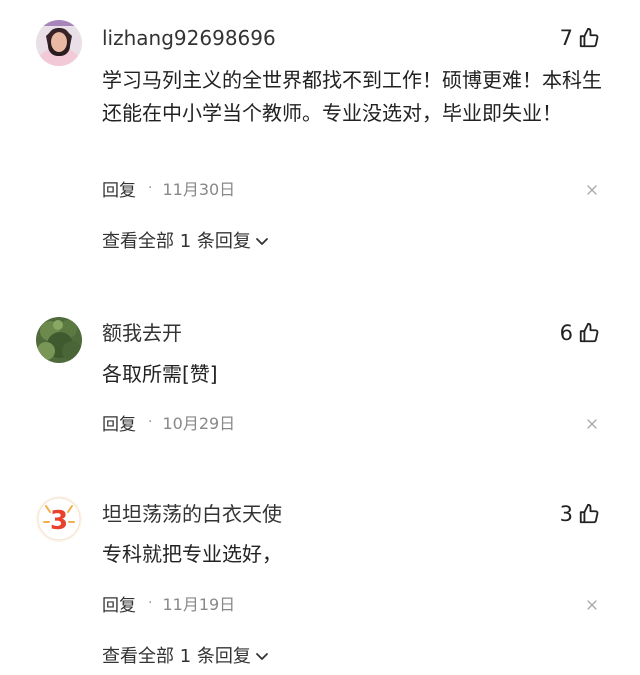 Image resolution: width=640 pixels, height=675 pixels. Describe the element at coordinates (199, 423) in the screenshot. I see `comment-date: 10月29日` at that location.